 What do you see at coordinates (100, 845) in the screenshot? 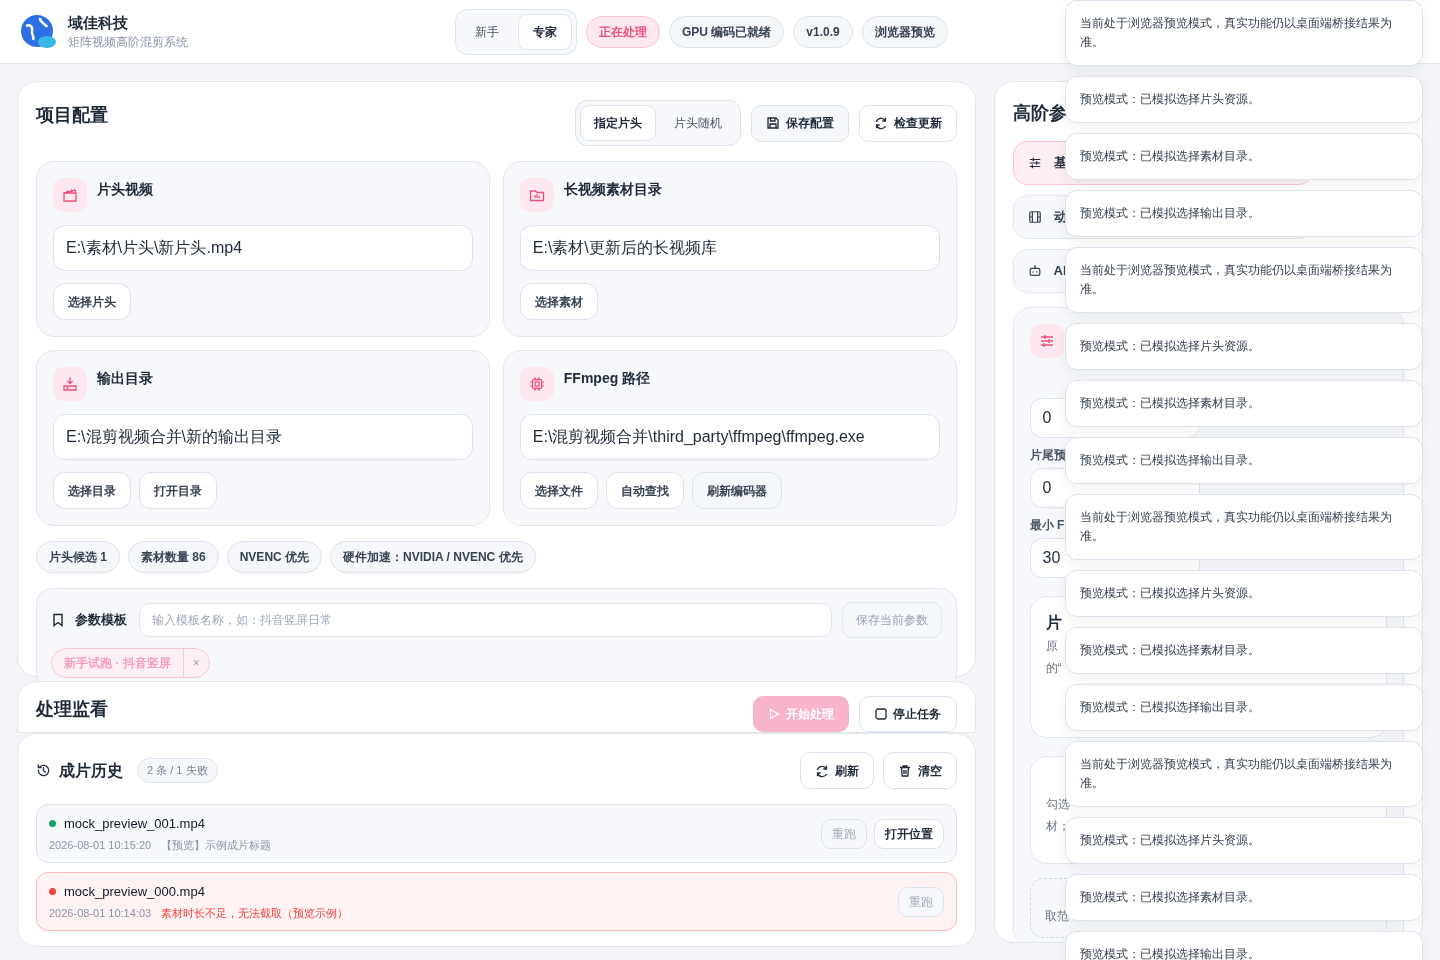
I see `timestamp: 2026-08-01 10:15:20` at bounding box center [100, 845].